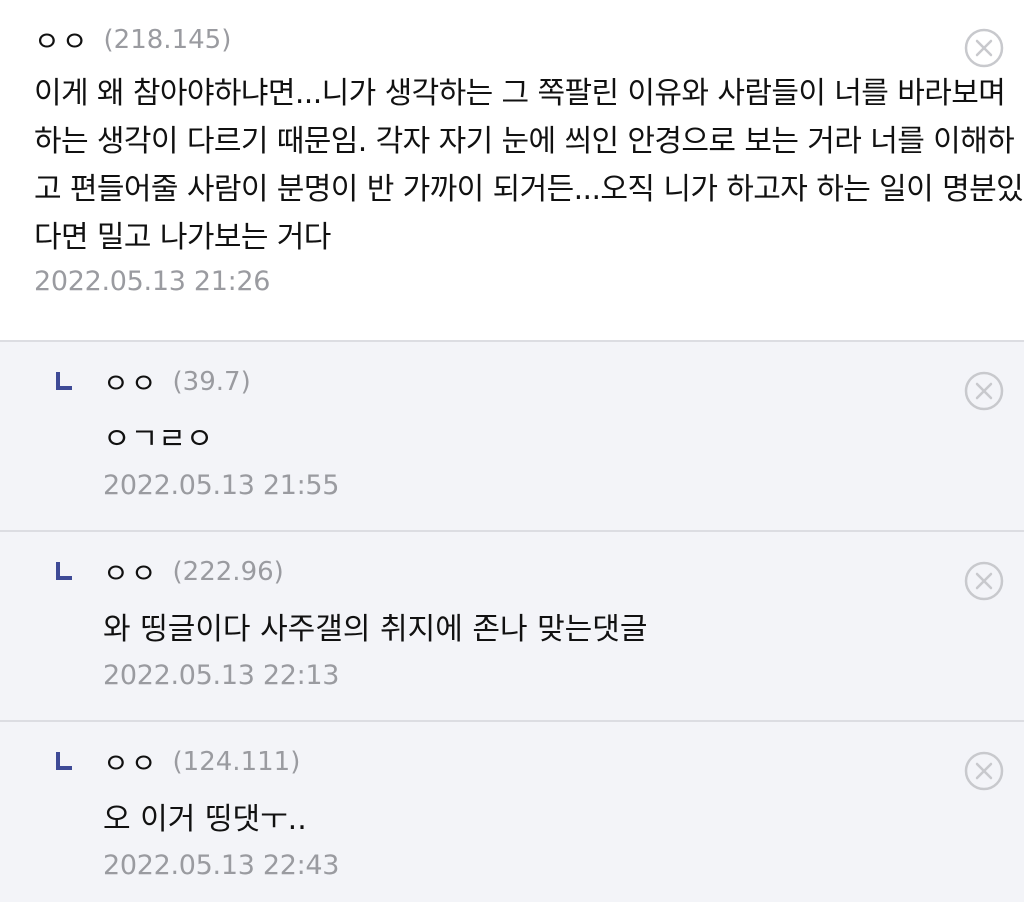 Image resolution: width=1024 pixels, height=902 pixels. What do you see at coordinates (523, 762) in the screenshot?
I see `reply-header: ㅇㅇ (124.111)` at bounding box center [523, 762].